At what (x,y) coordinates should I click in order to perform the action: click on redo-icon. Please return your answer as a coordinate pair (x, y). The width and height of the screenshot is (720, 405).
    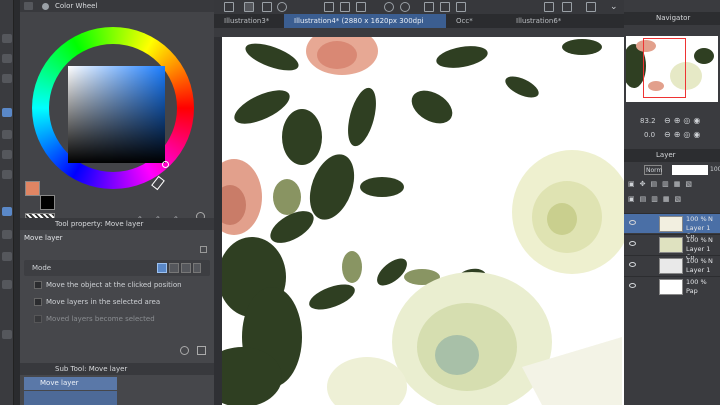
    Looking at the image, I should click on (405, 7).